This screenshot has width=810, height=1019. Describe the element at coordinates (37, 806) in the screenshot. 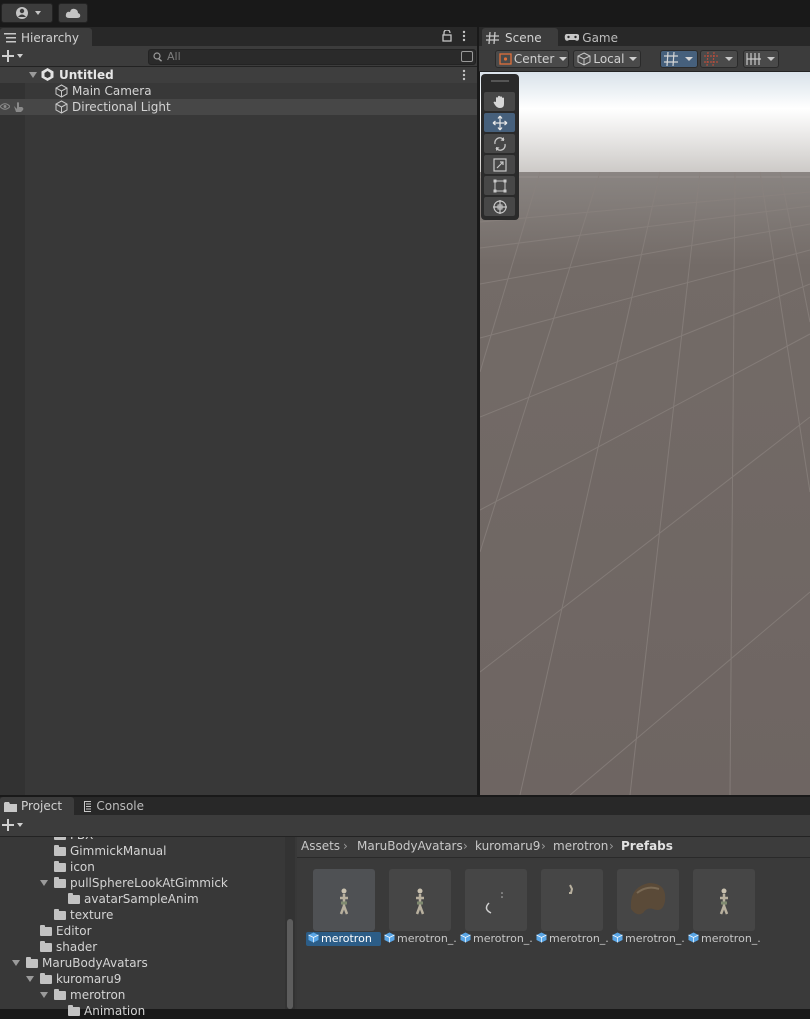

I see `tab-project: Project` at that location.